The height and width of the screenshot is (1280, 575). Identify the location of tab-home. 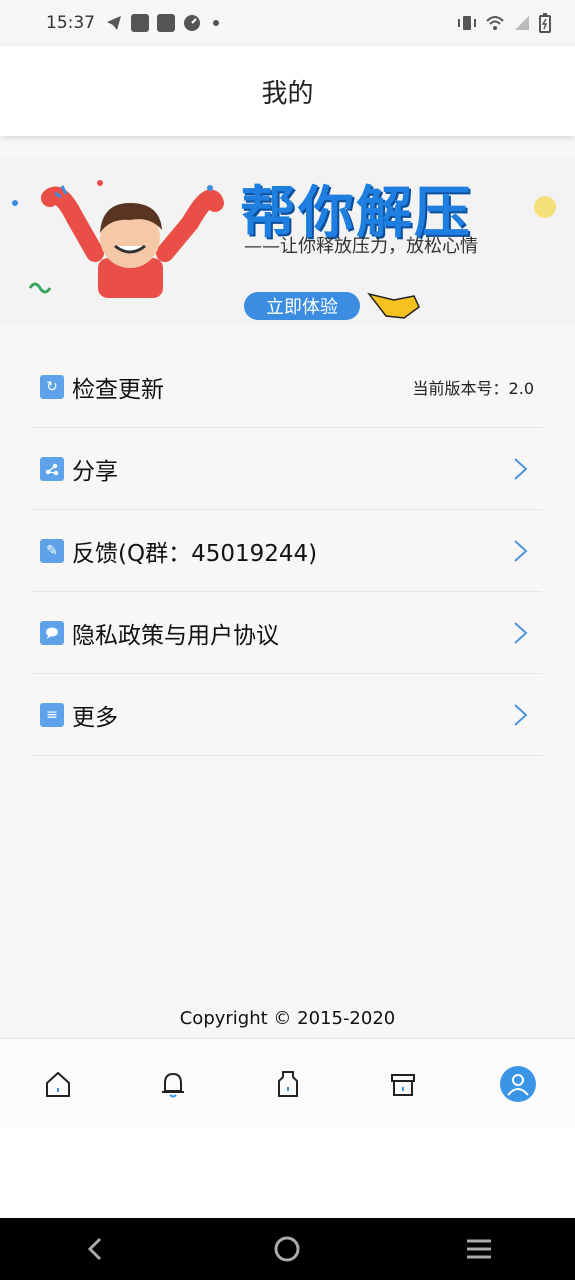
(58, 1084).